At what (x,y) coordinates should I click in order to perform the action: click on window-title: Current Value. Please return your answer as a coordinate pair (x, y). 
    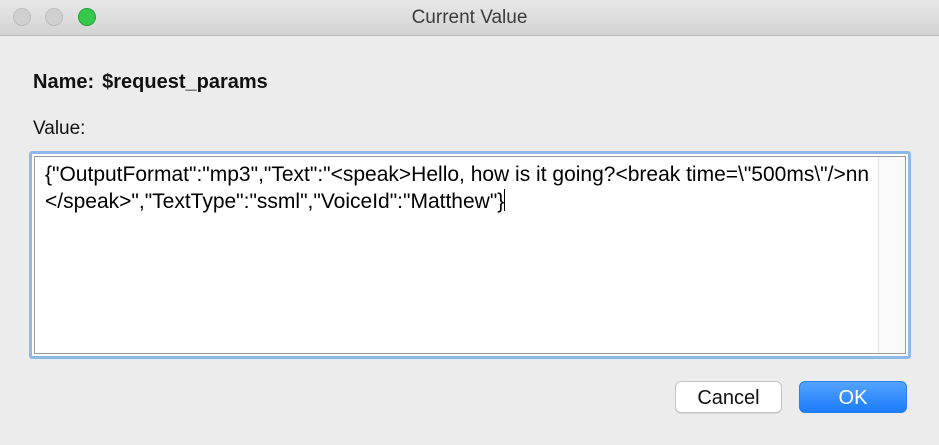
    Looking at the image, I should click on (469, 17).